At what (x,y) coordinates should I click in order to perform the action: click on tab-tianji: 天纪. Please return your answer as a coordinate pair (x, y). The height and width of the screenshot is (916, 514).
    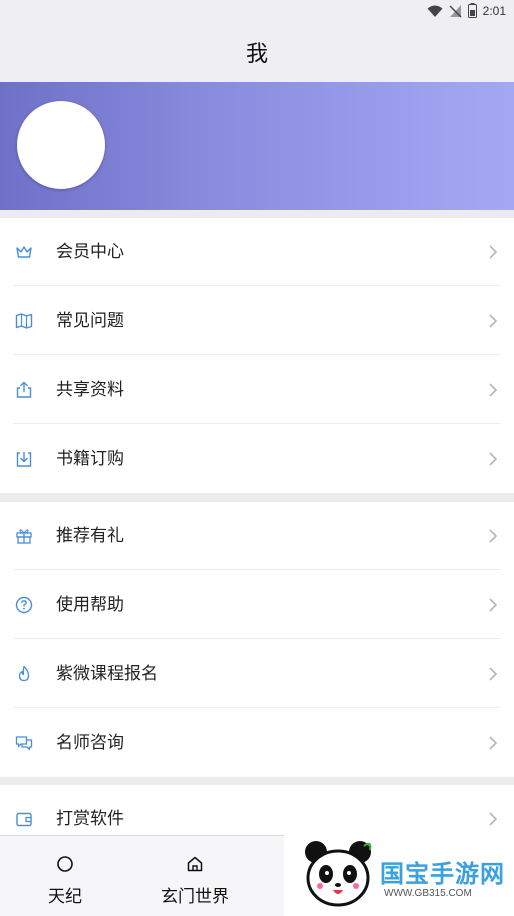
    Looking at the image, I should click on (65, 876).